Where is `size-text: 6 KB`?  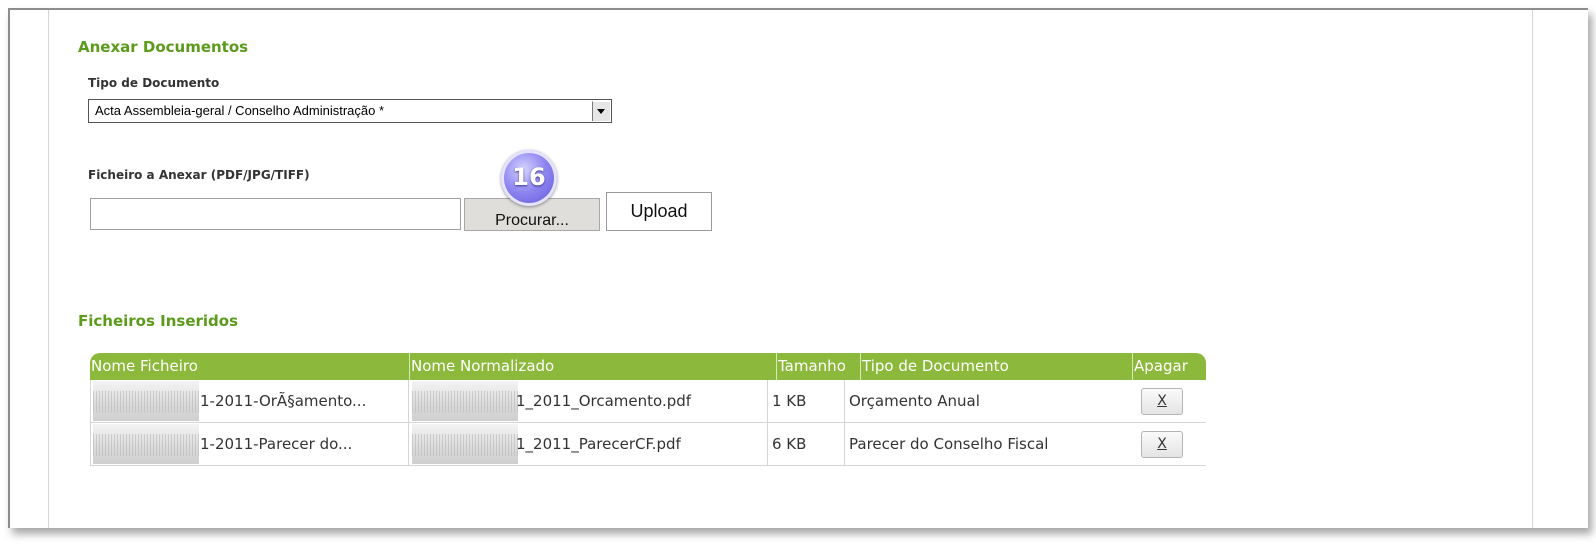
size-text: 6 KB is located at coordinates (789, 444).